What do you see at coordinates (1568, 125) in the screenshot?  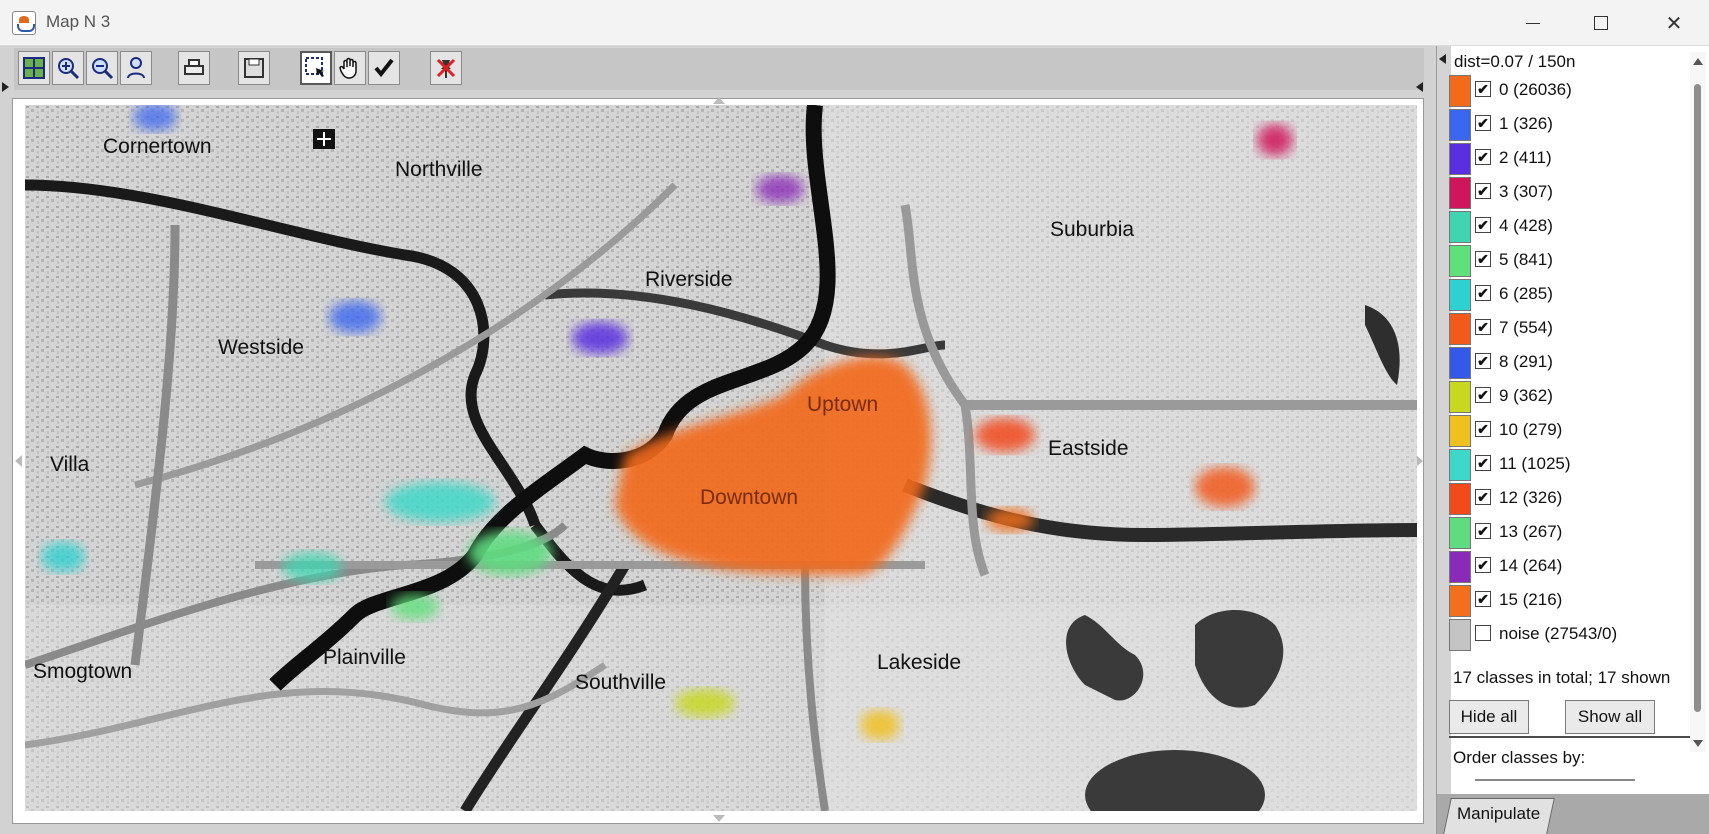 I see `legend-item-1: ✔ 1 (326)` at bounding box center [1568, 125].